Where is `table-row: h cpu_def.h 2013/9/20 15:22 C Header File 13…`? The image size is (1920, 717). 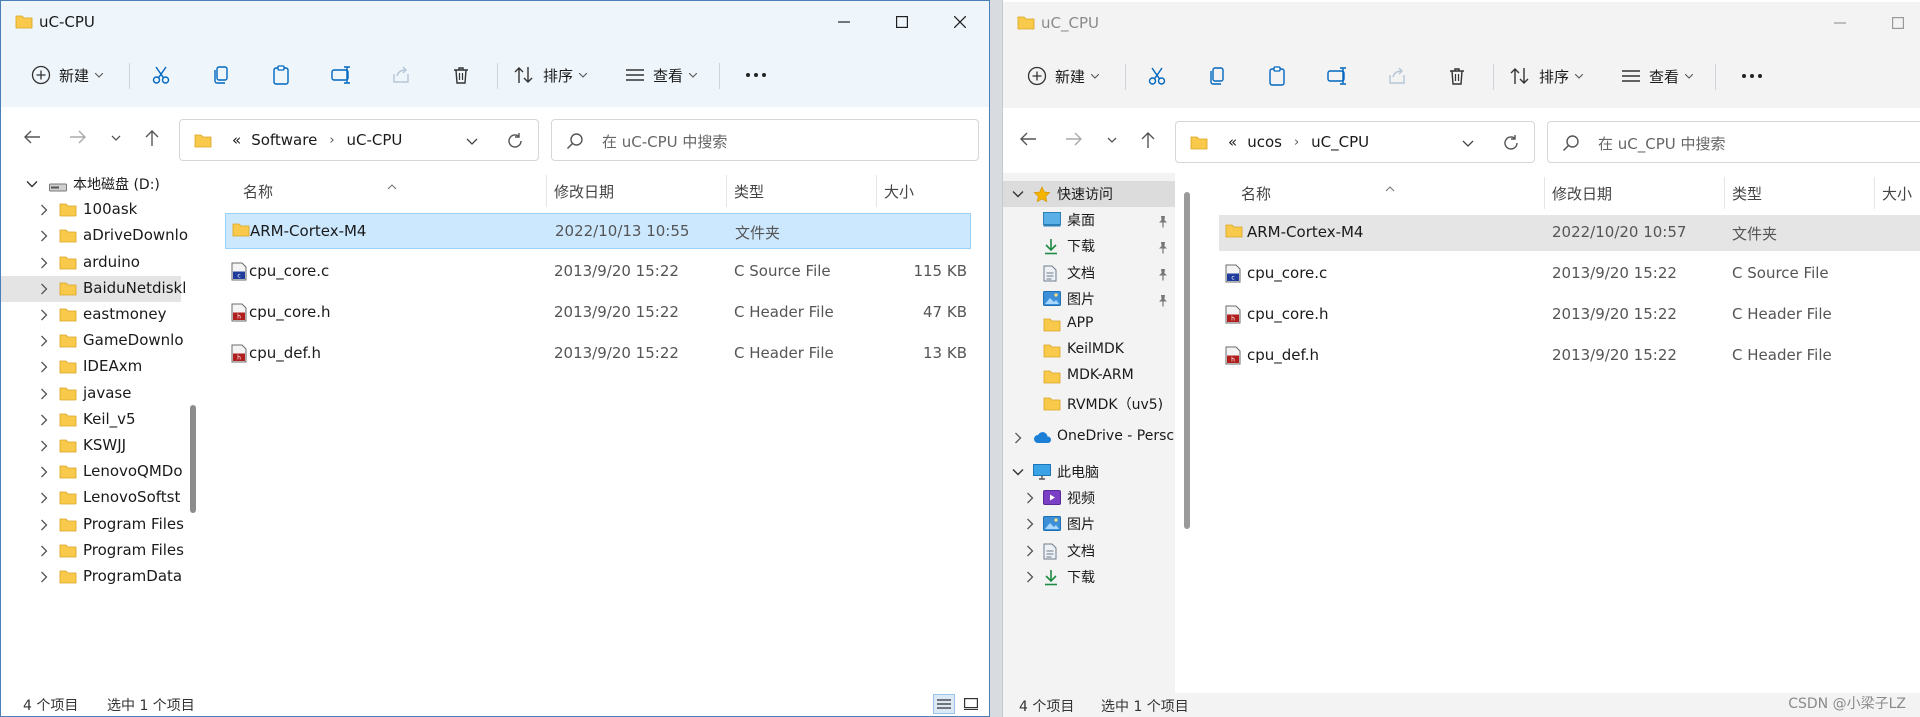 table-row: h cpu_def.h 2013/9/20 15:22 C Header File 13… is located at coordinates (598, 354).